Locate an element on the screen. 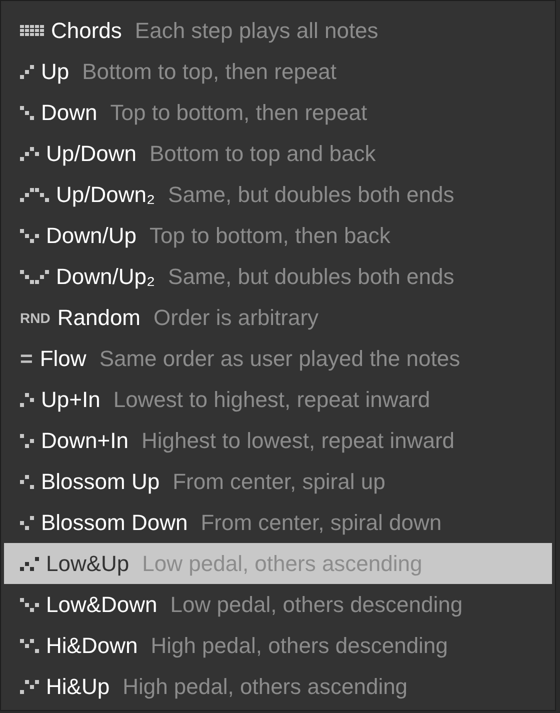  item-label: Up/Down₂ is located at coordinates (106, 195).